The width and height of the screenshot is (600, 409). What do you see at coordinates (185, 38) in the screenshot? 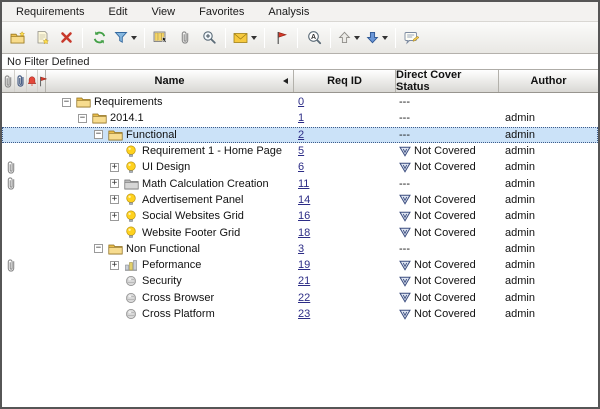
I see `attachment-button` at bounding box center [185, 38].